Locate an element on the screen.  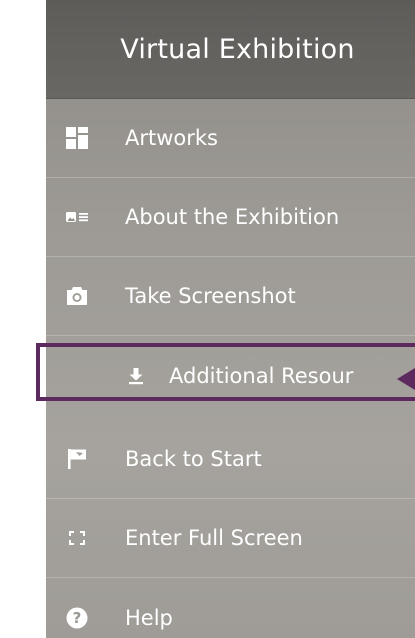
menu-item-label: Artworks is located at coordinates (171, 138).